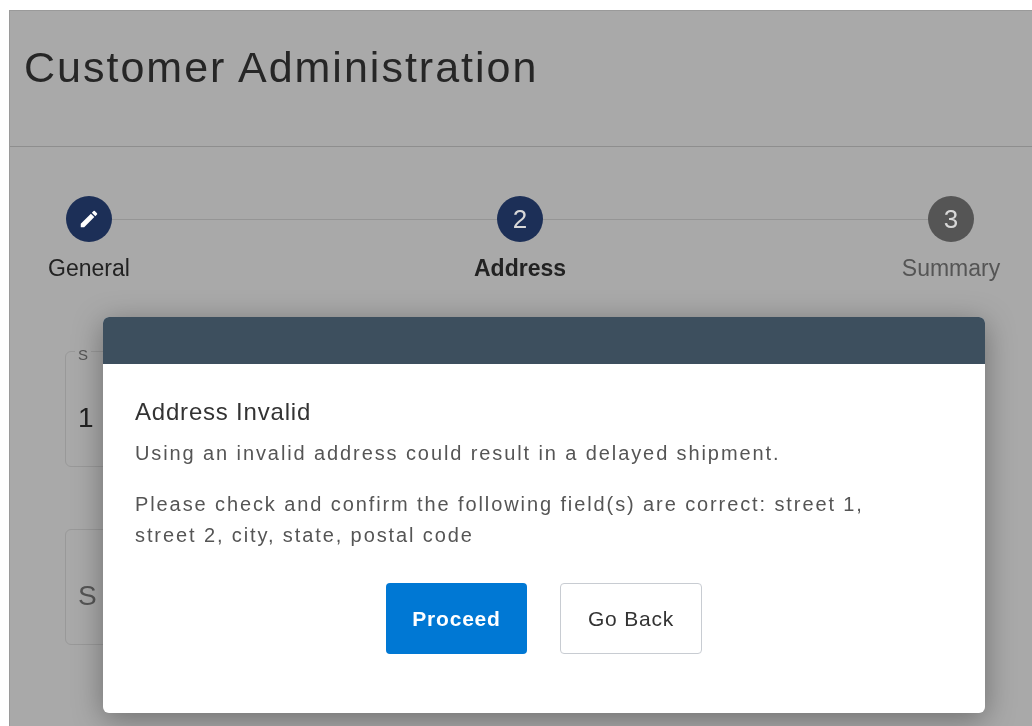 The image size is (1032, 726). I want to click on dialog-message: Using an invalid address could result in a delayed shipment., so click(458, 453).